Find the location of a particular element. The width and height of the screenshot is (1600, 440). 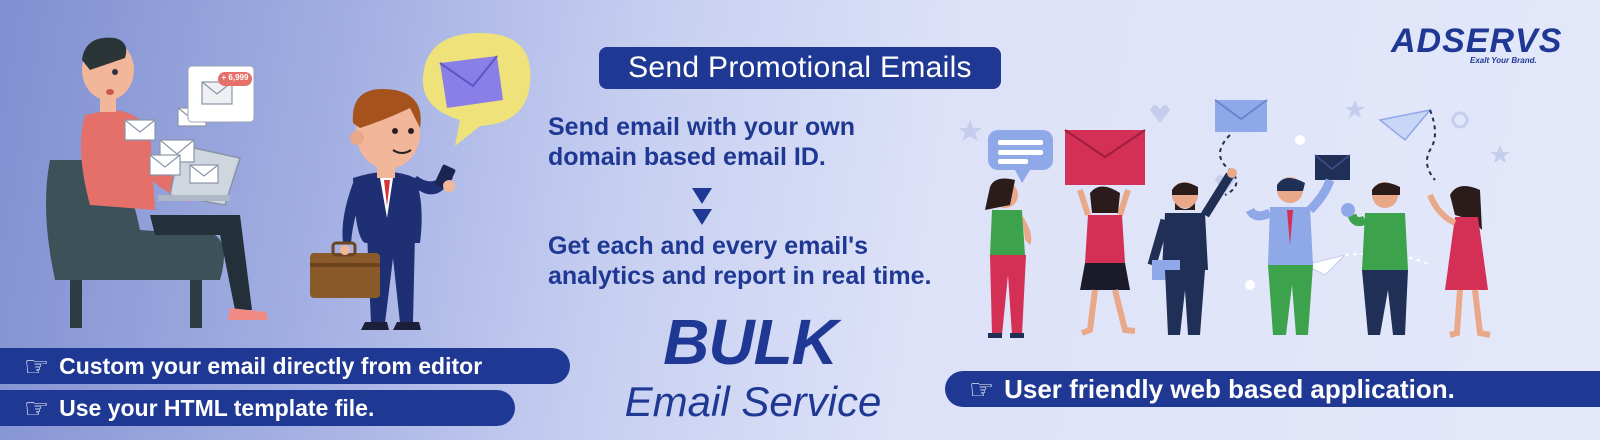

feature-pill-html-template: ☞ Use your HTML template file. is located at coordinates (257, 408).